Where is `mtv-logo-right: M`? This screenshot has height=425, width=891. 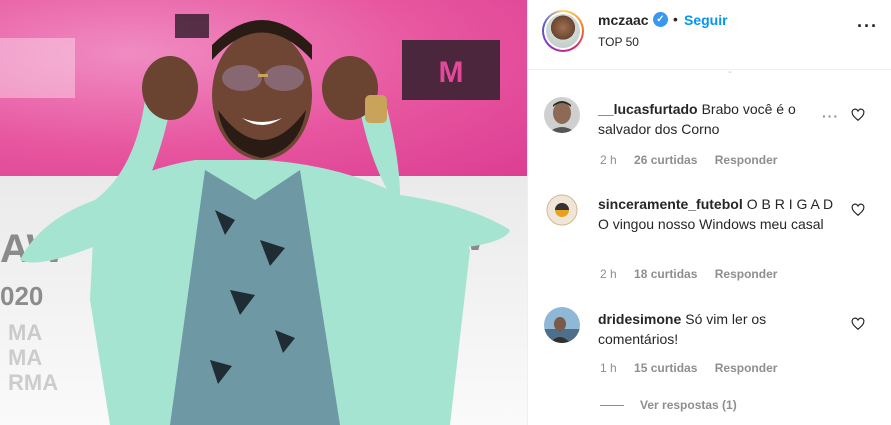
mtv-logo-right: M is located at coordinates (451, 70).